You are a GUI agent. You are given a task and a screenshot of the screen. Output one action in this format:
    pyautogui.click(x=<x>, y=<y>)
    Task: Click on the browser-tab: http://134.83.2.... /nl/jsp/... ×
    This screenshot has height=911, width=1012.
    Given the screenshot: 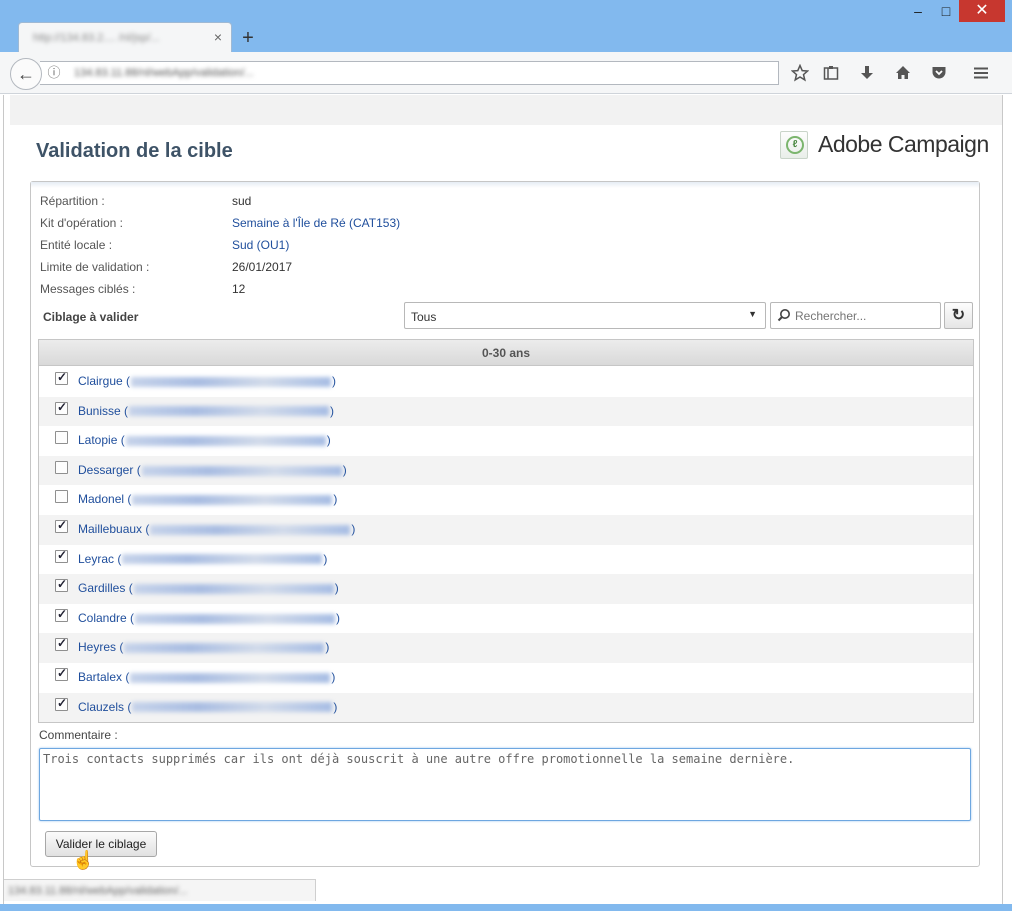 What is the action you would take?
    pyautogui.click(x=125, y=37)
    